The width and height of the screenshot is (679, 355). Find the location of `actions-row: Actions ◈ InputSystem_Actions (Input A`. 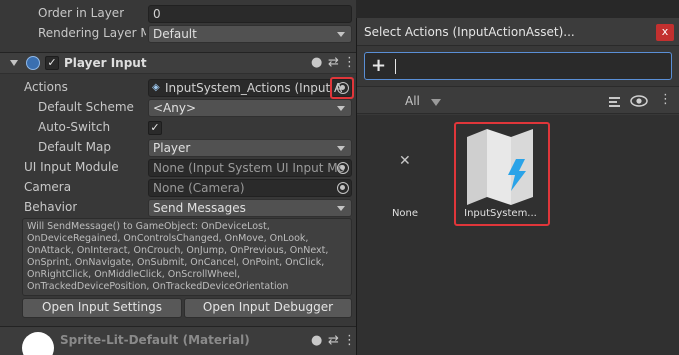

actions-row: Actions ◈ InputSystem_Actions (Input A is located at coordinates (178, 88).